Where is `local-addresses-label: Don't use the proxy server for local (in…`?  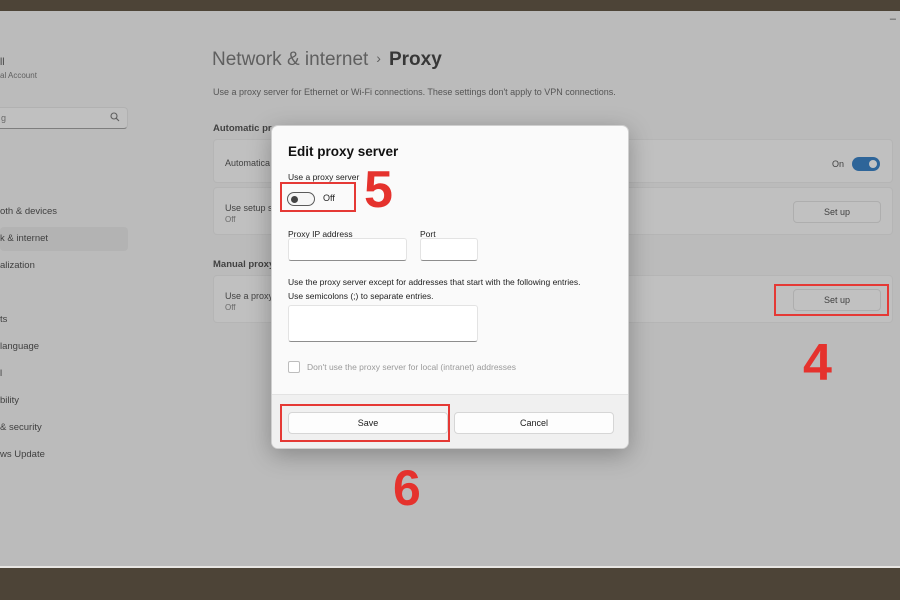
local-addresses-label: Don't use the proxy server for local (in… is located at coordinates (412, 367).